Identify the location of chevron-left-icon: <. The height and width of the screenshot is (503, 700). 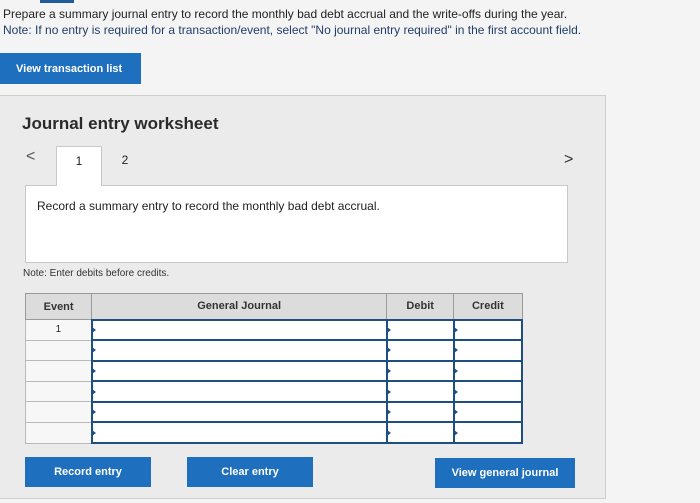
(30, 157).